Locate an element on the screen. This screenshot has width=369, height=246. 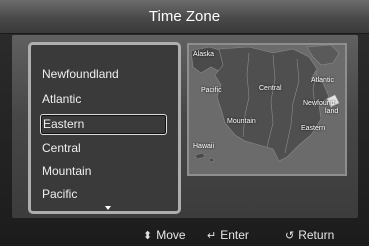
scroll-down-arrow-icon is located at coordinates (108, 208).